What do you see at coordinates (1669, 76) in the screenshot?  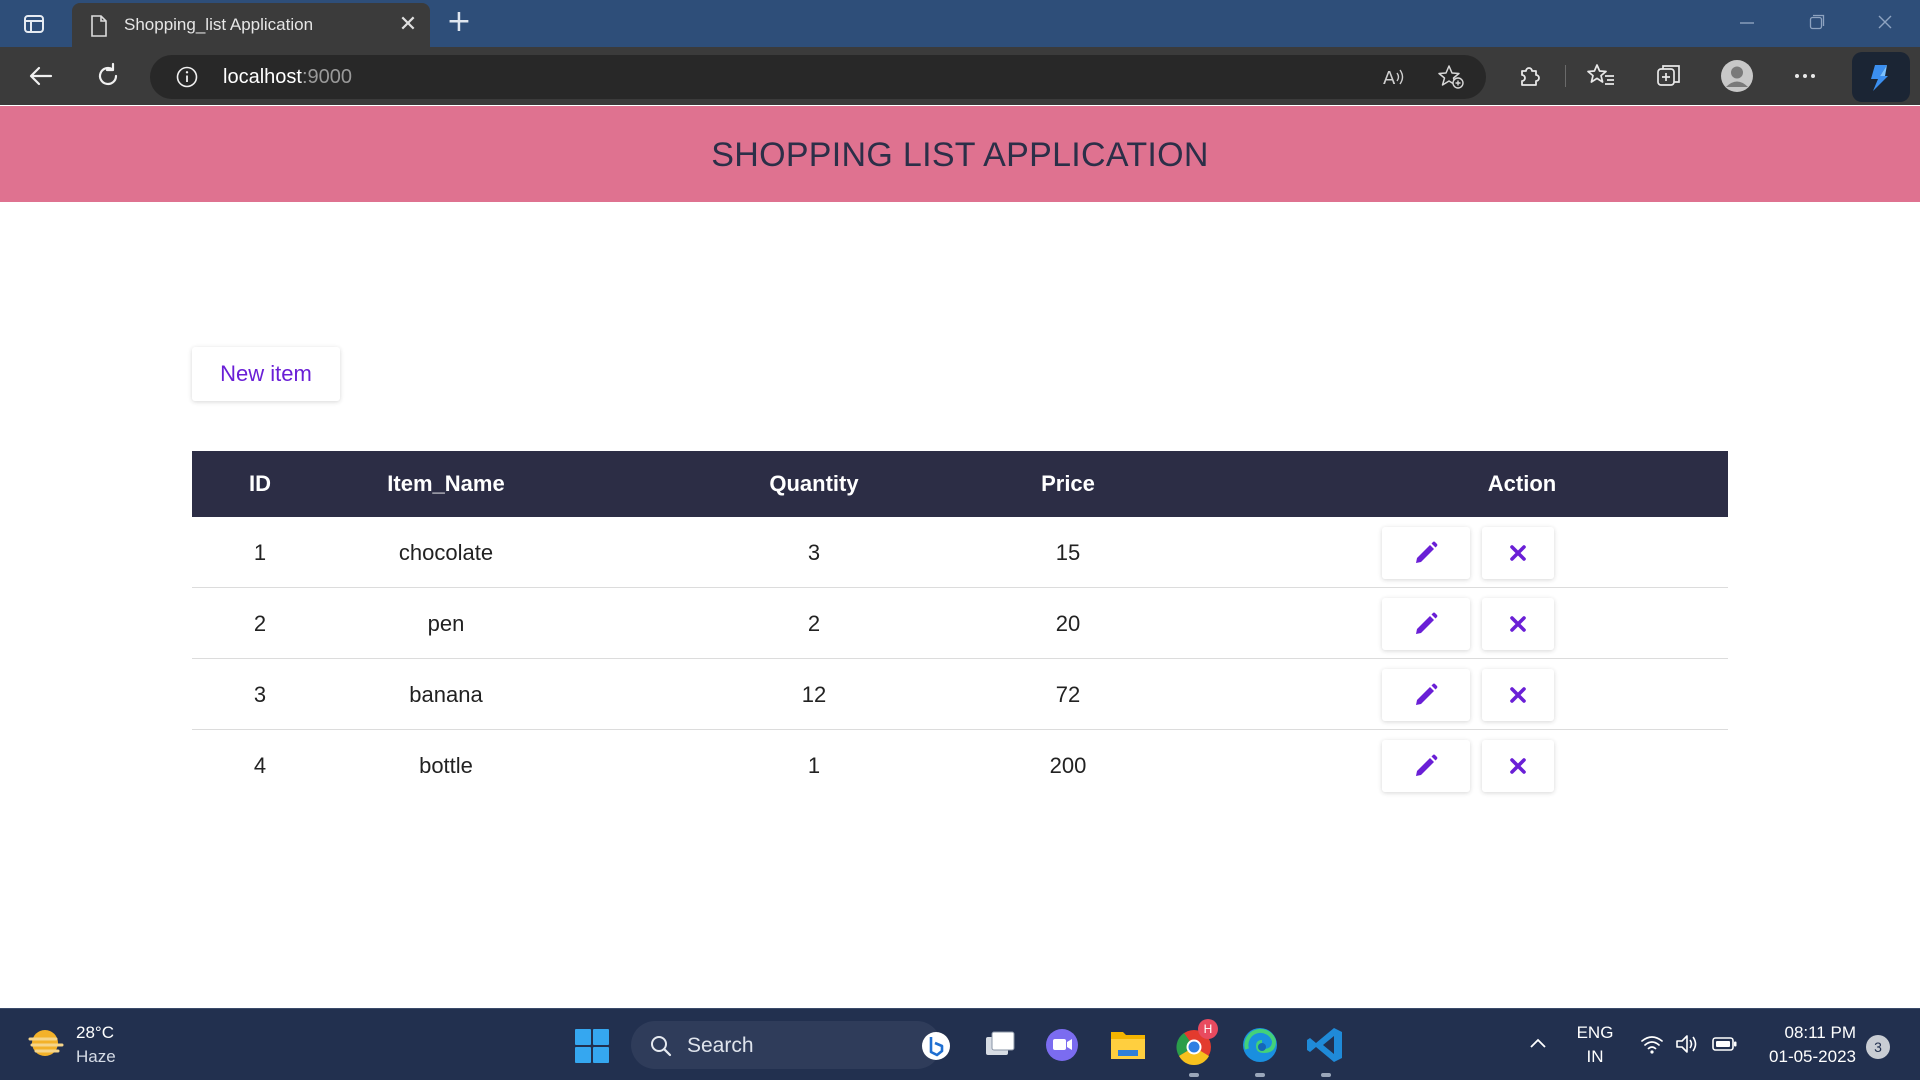 I see `collections-icon` at bounding box center [1669, 76].